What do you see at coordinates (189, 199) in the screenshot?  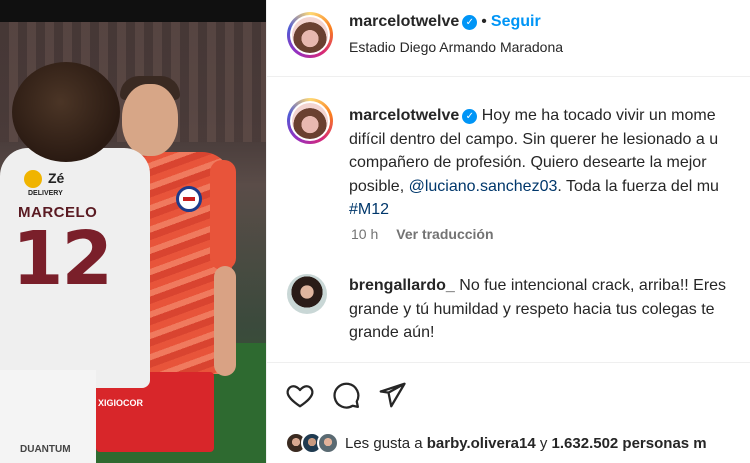 I see `club-badge` at bounding box center [189, 199].